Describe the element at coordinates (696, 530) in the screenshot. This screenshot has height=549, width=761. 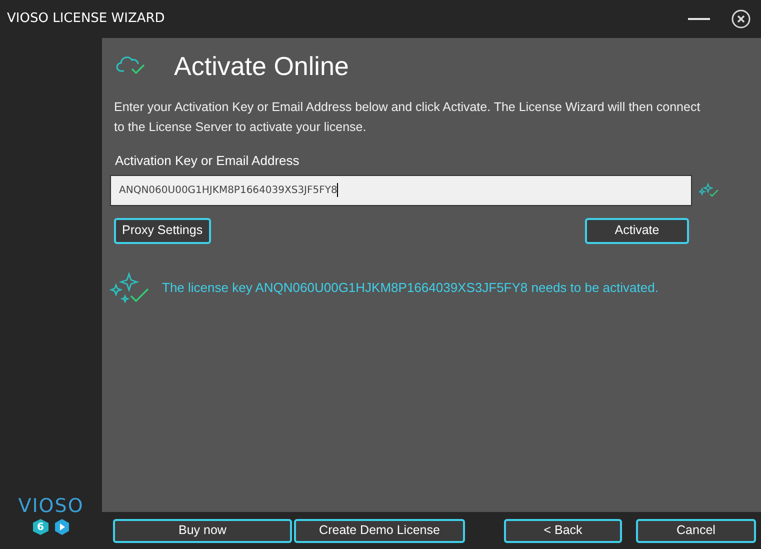
I see `cancel-button: Cancel` at that location.